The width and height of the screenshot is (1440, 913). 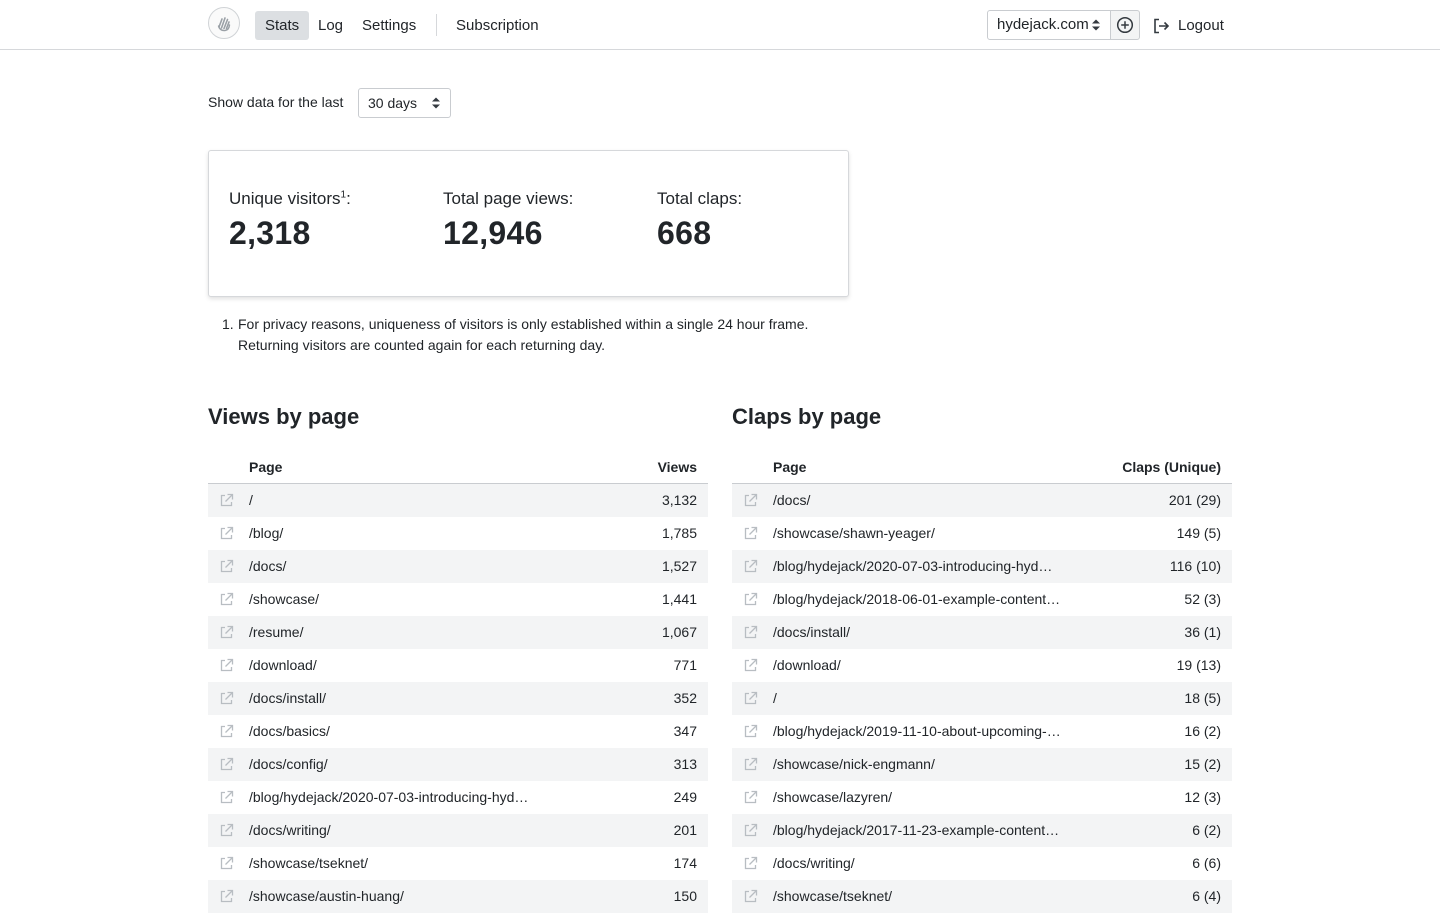 I want to click on table-row: /docs/writing/201, so click(x=458, y=830).